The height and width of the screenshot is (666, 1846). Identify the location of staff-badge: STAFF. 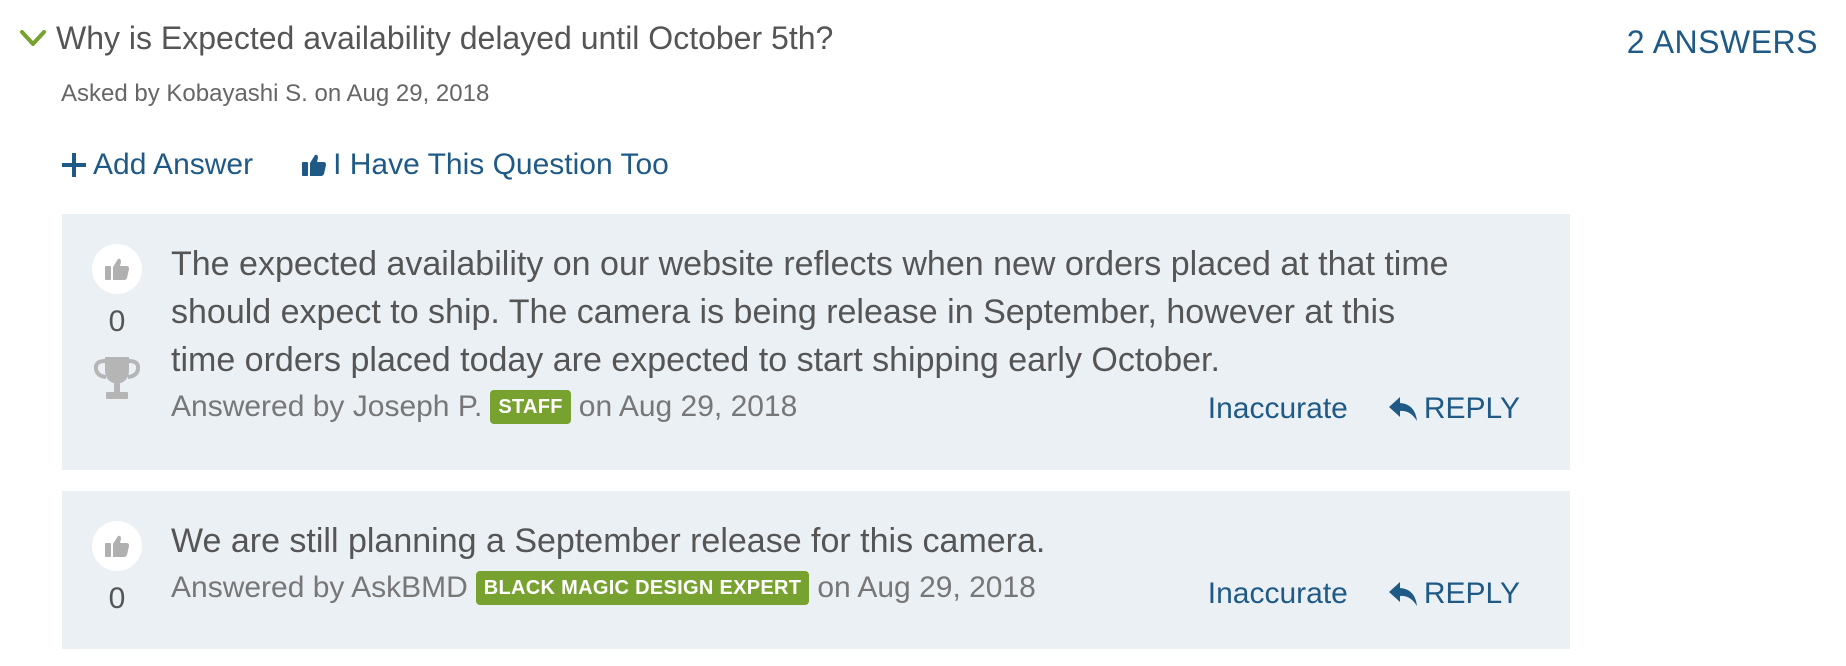
(530, 407).